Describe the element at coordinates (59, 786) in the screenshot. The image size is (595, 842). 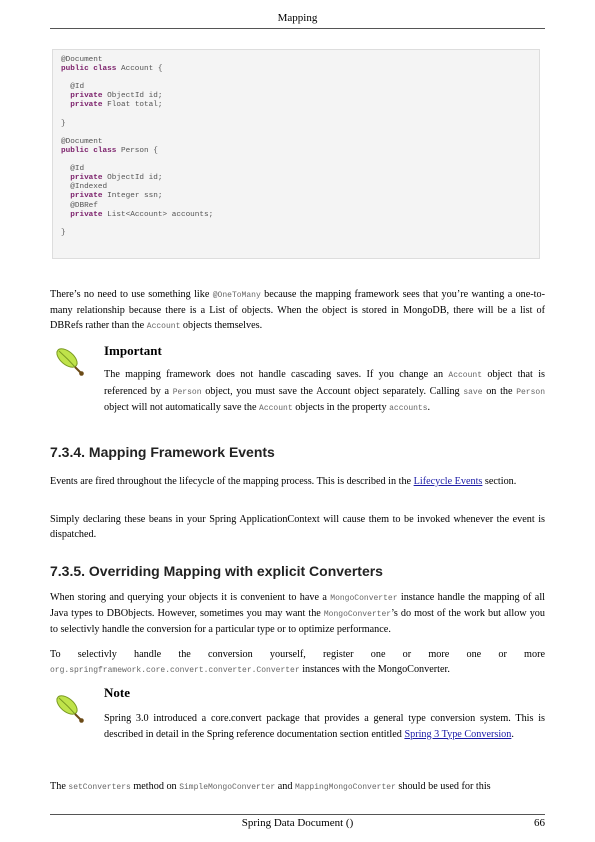
I see `text-run: The` at that location.